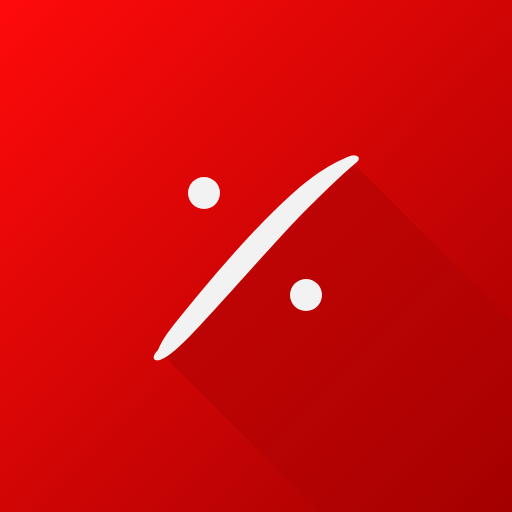  I want to click on percent-dot-bottom, so click(306, 295).